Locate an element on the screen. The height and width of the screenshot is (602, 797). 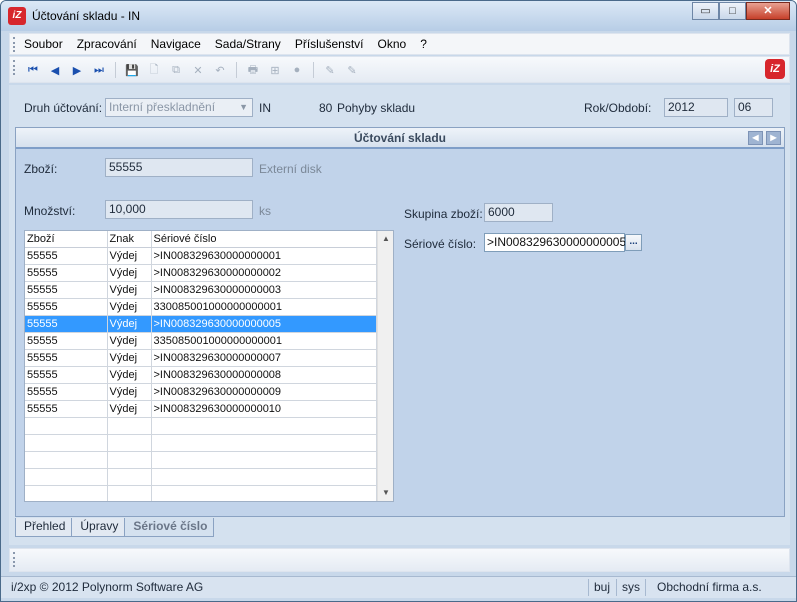
table-row: 55555 Výdej >IN008329630000000010 is located at coordinates (201, 409).